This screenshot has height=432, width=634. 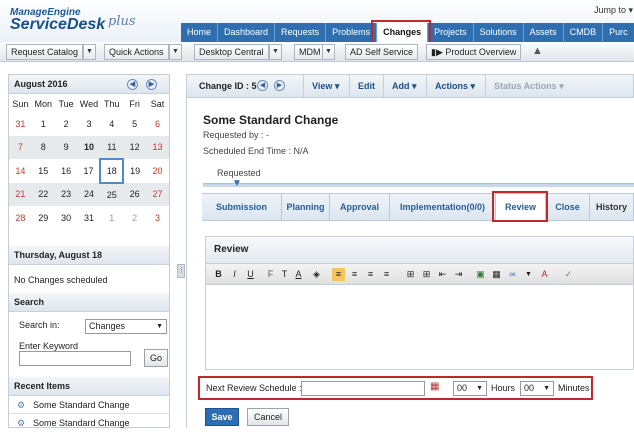 What do you see at coordinates (66, 148) in the screenshot?
I see `calendar-day: 9` at bounding box center [66, 148].